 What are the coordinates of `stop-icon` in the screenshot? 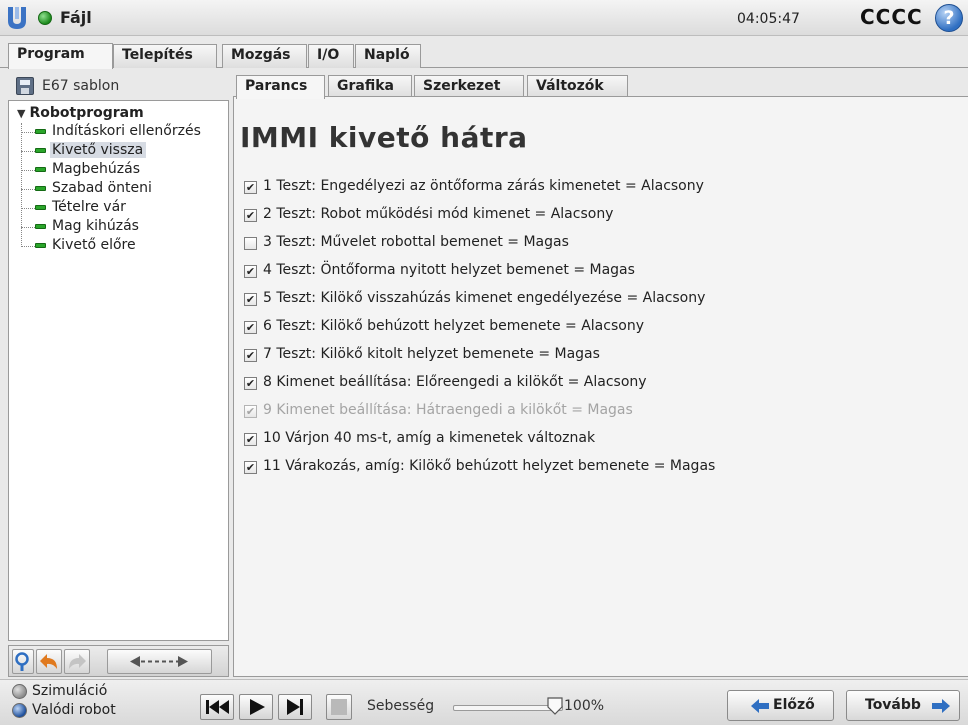 It's located at (339, 707).